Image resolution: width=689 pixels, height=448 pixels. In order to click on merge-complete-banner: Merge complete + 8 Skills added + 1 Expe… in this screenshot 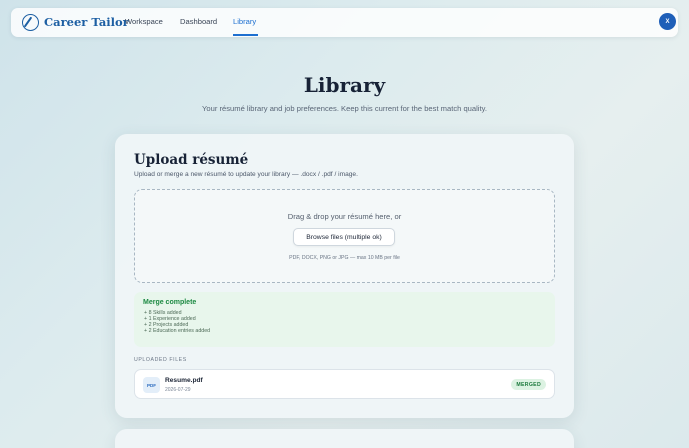, I will do `click(344, 319)`.